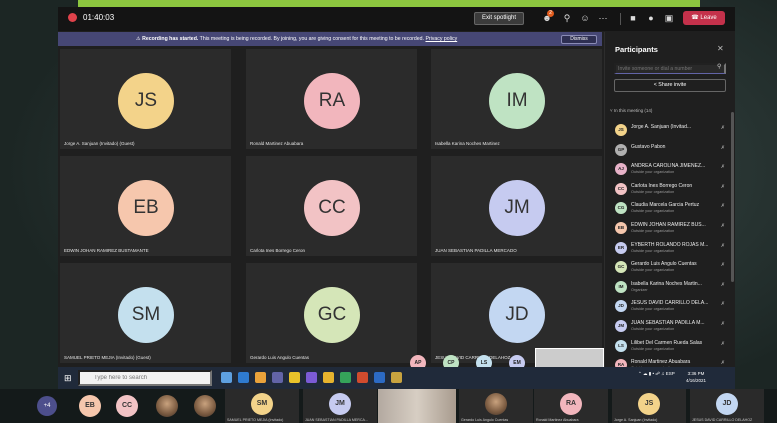 The image size is (777, 423). Describe the element at coordinates (673, 151) in the screenshot. I see `participant-list-item: GP Gustavo Pabon ✗` at that location.